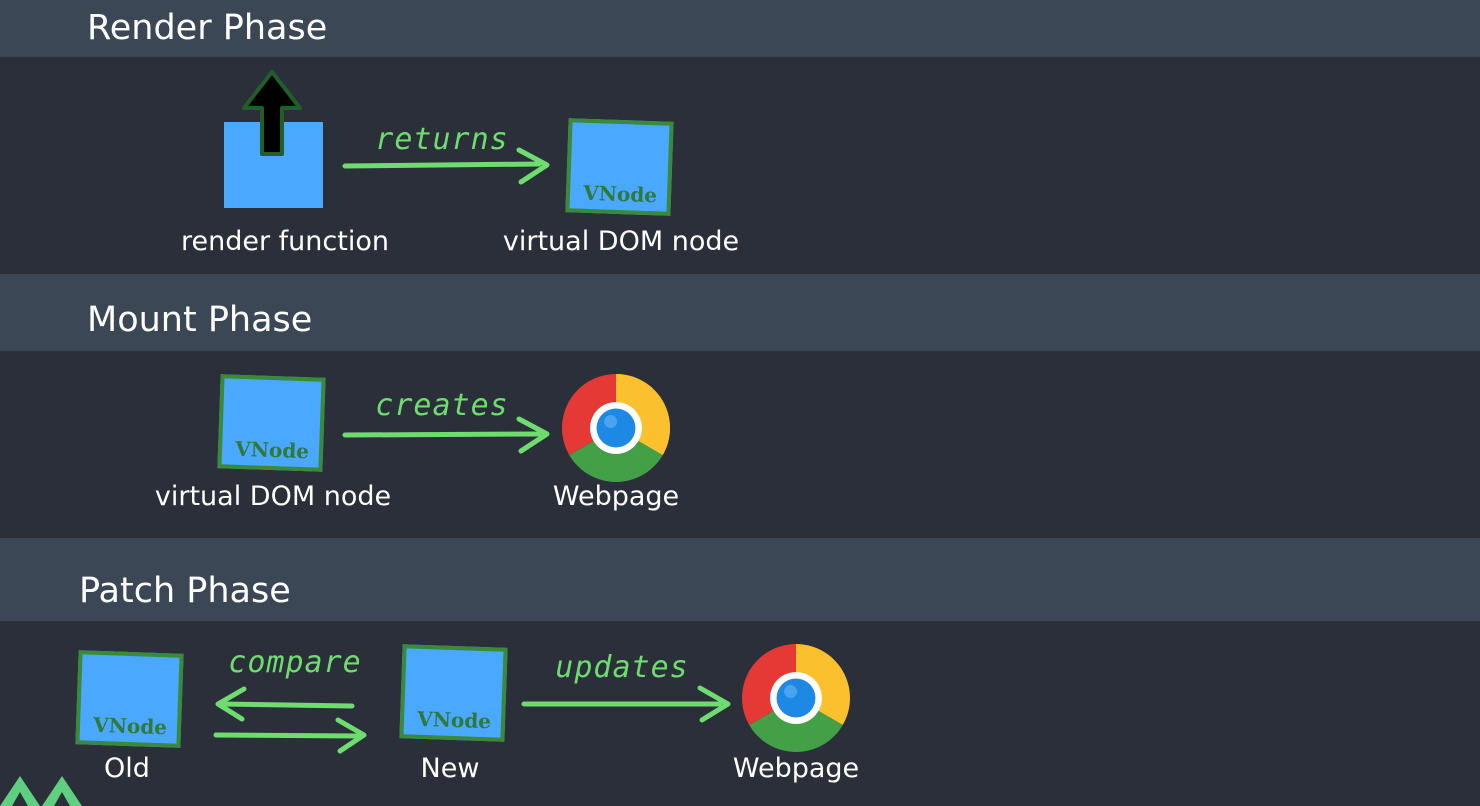 The image size is (1480, 806). Describe the element at coordinates (619, 167) in the screenshot. I see `render-vnode-box: VNode` at that location.